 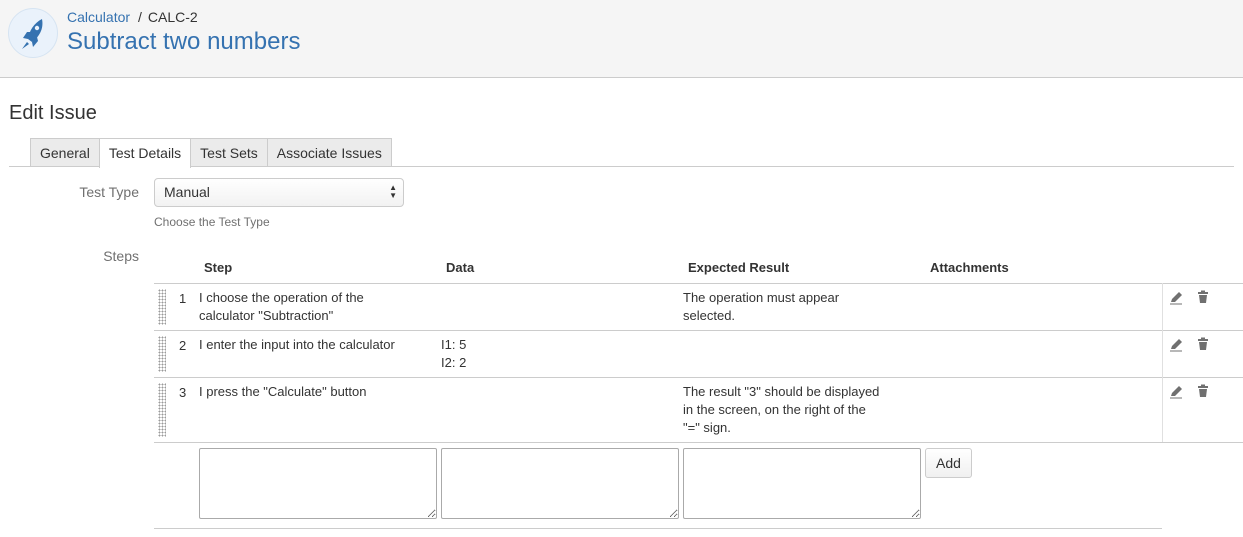 I want to click on data-text-line: I2: 2, so click(x=454, y=362).